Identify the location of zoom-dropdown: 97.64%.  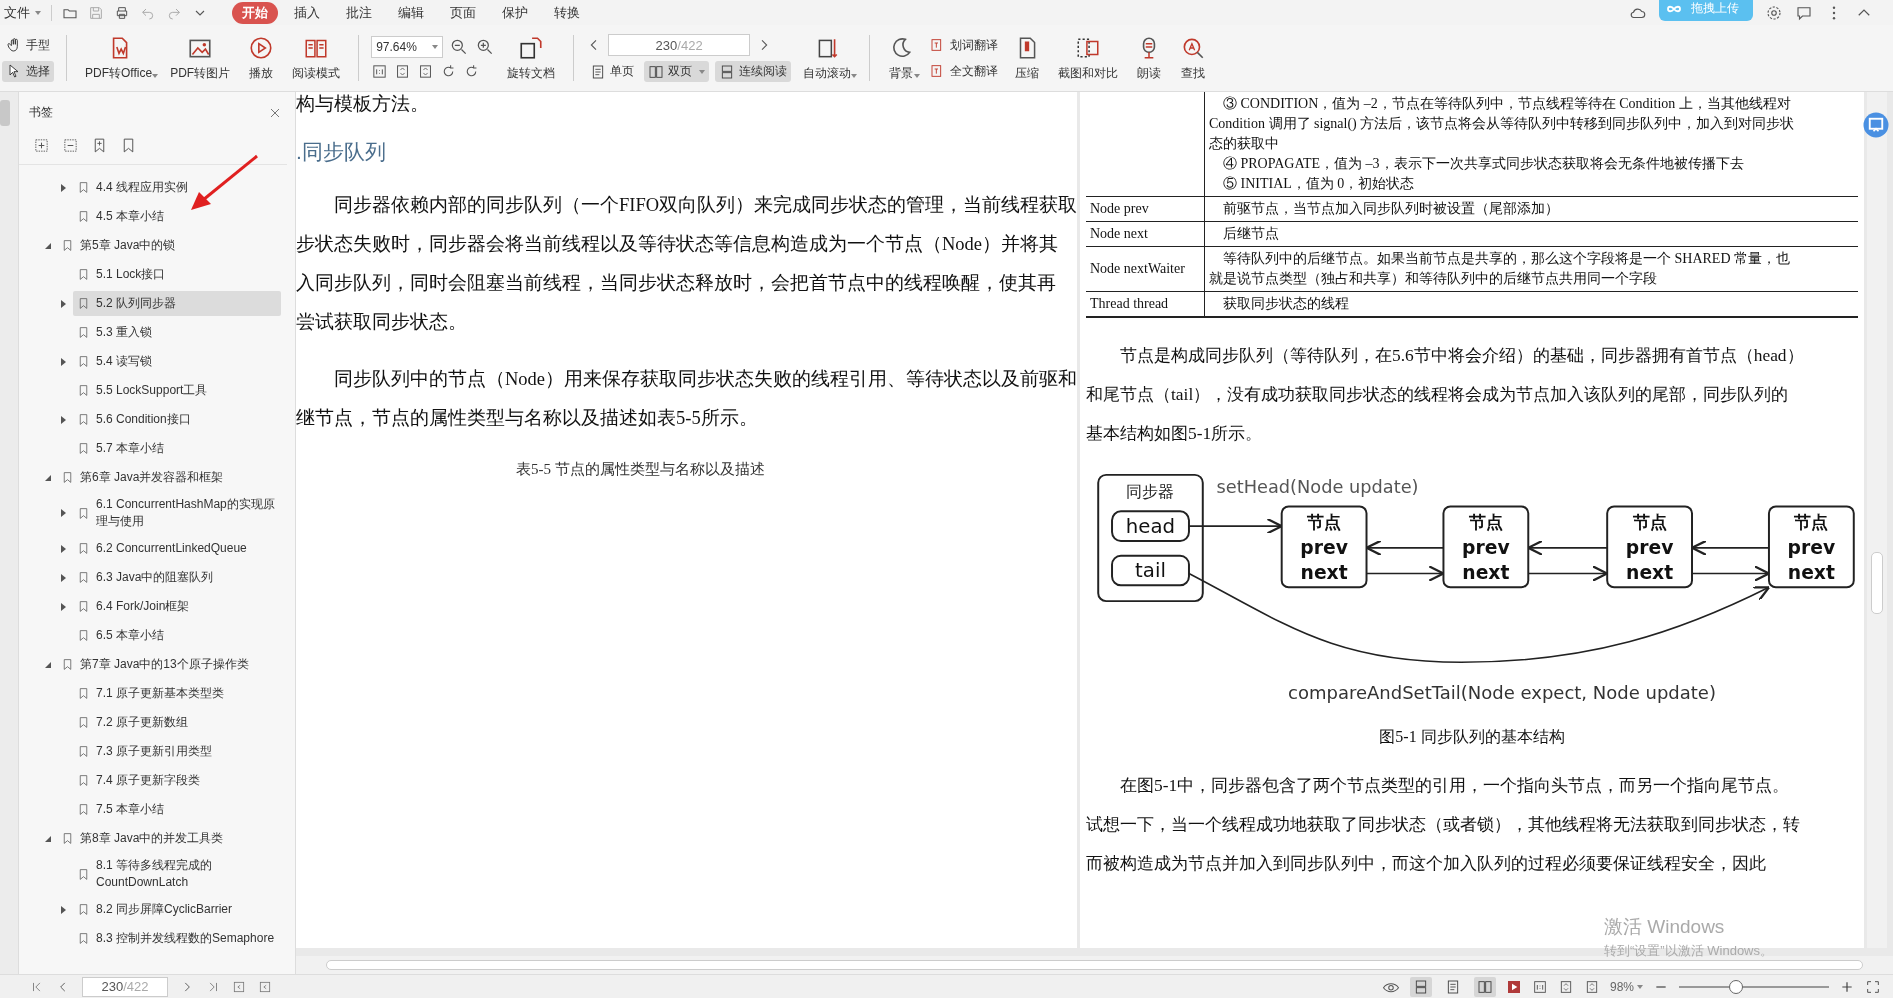
(407, 47).